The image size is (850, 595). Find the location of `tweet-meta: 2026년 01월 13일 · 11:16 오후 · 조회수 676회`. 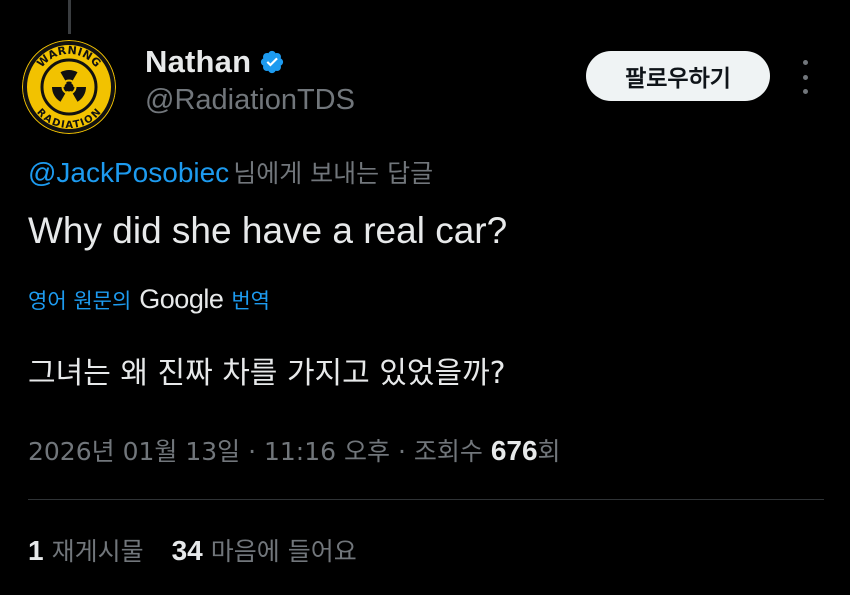

tweet-meta: 2026년 01월 13일 · 11:16 오후 · 조회수 676회 is located at coordinates (294, 450).